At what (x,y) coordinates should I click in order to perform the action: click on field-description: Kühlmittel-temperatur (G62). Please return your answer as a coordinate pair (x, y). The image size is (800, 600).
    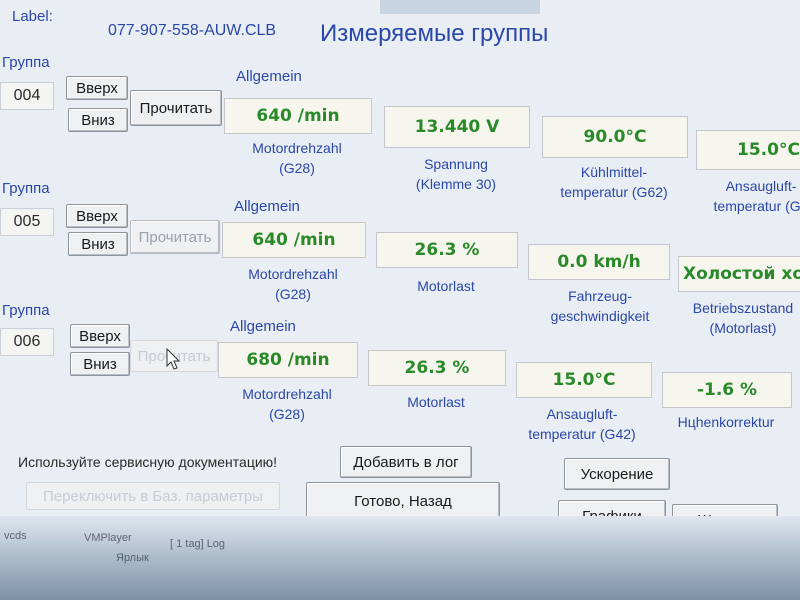
    Looking at the image, I should click on (614, 182).